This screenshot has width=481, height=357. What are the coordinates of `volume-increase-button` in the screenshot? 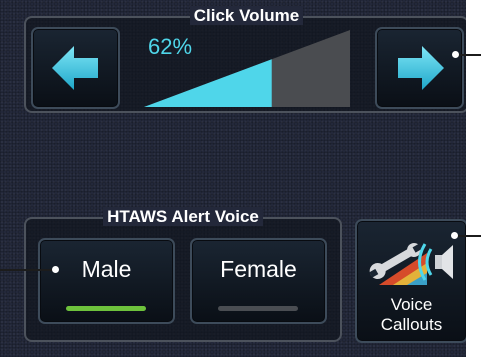 It's located at (419, 68).